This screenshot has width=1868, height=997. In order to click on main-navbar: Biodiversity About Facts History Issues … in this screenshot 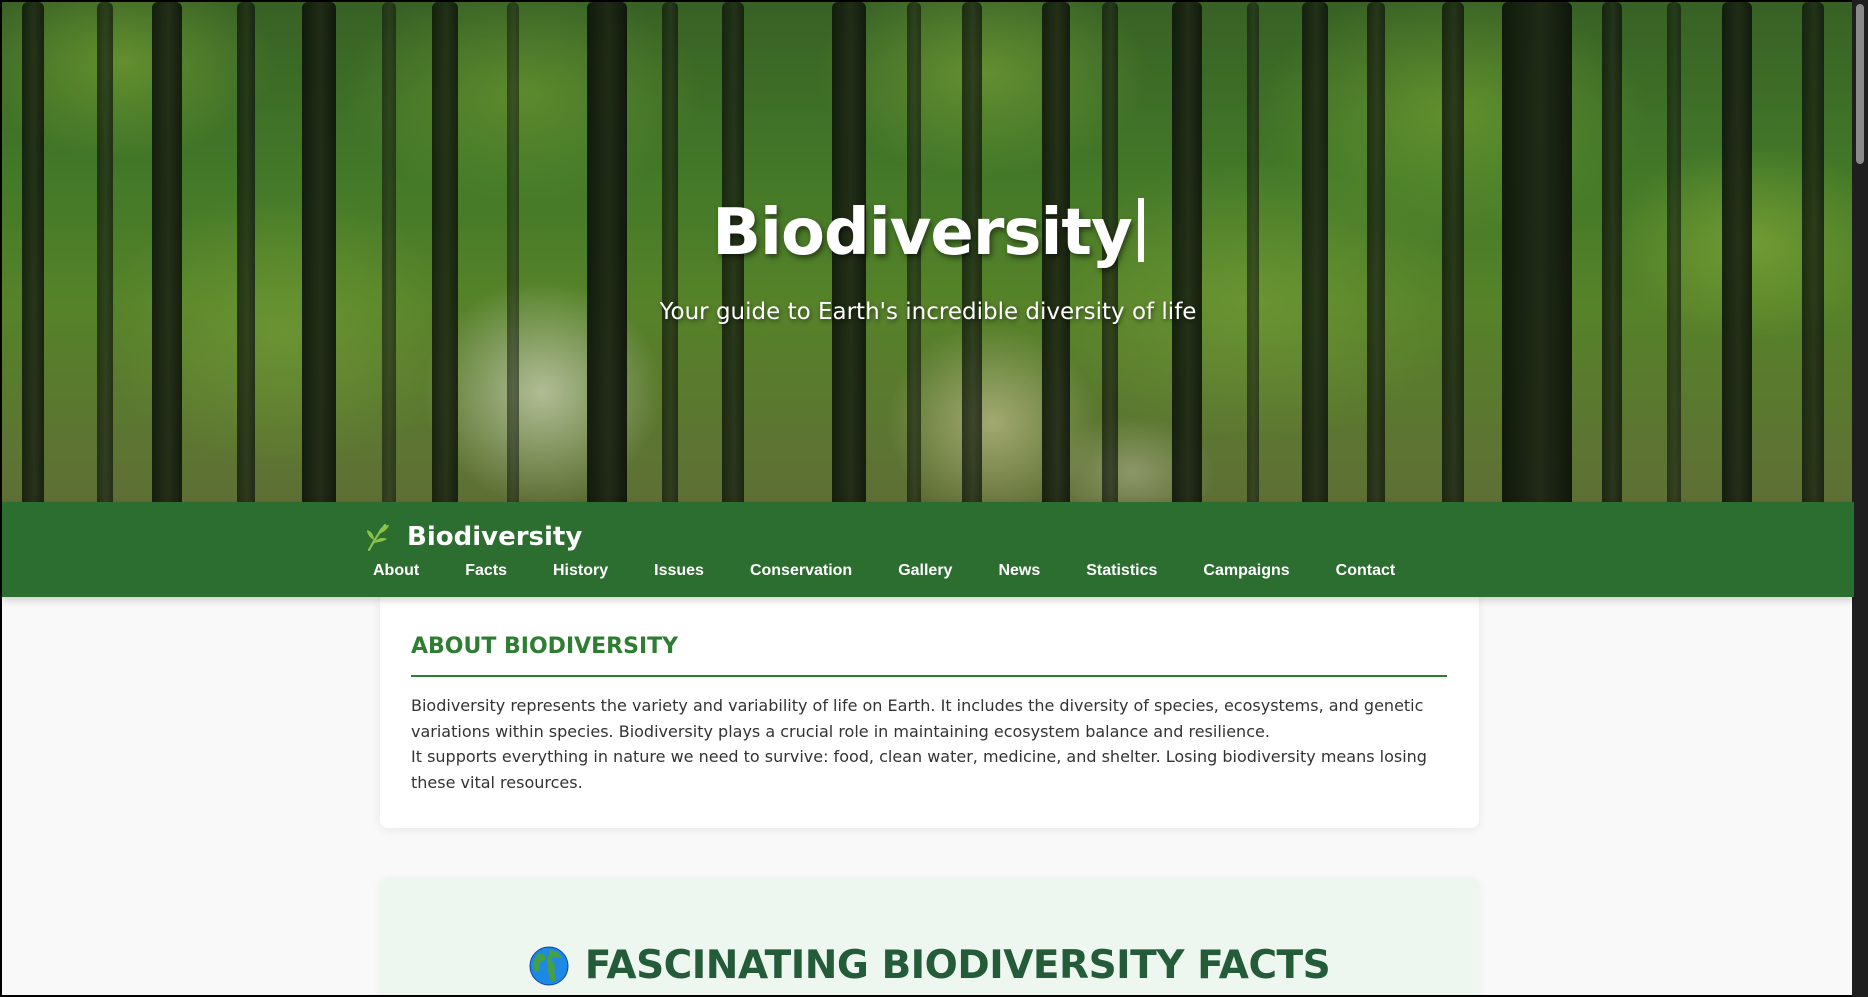, I will do `click(928, 549)`.